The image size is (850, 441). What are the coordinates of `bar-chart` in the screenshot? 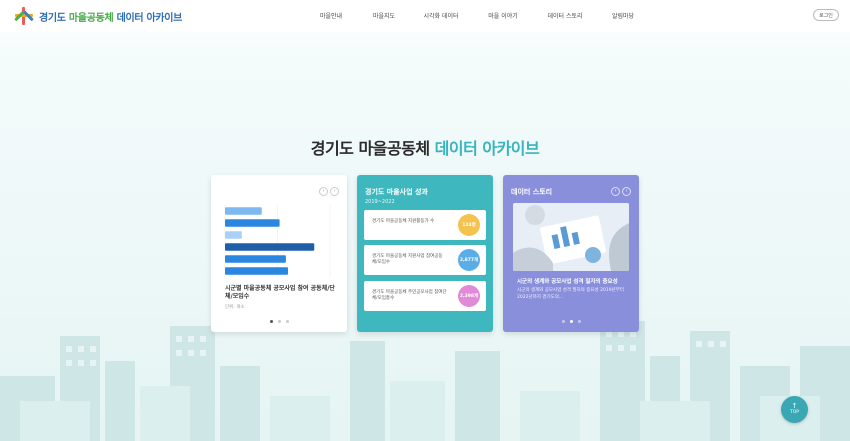 It's located at (277, 241).